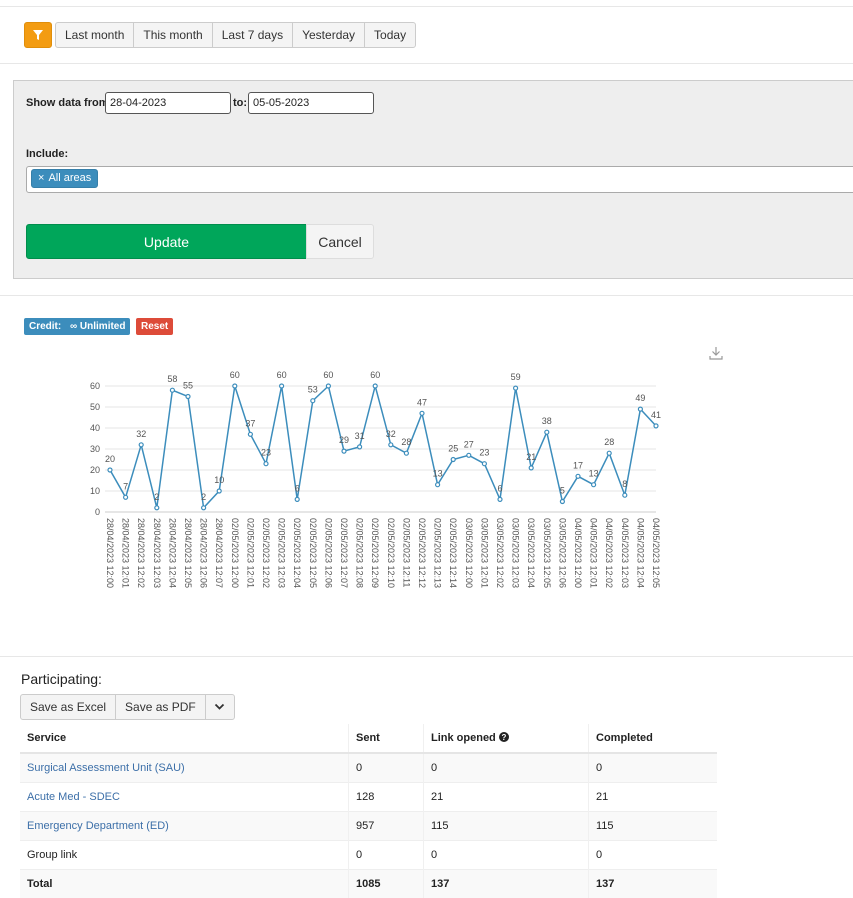  I want to click on export-group: Save as Excel Save as PDF, so click(127, 707).